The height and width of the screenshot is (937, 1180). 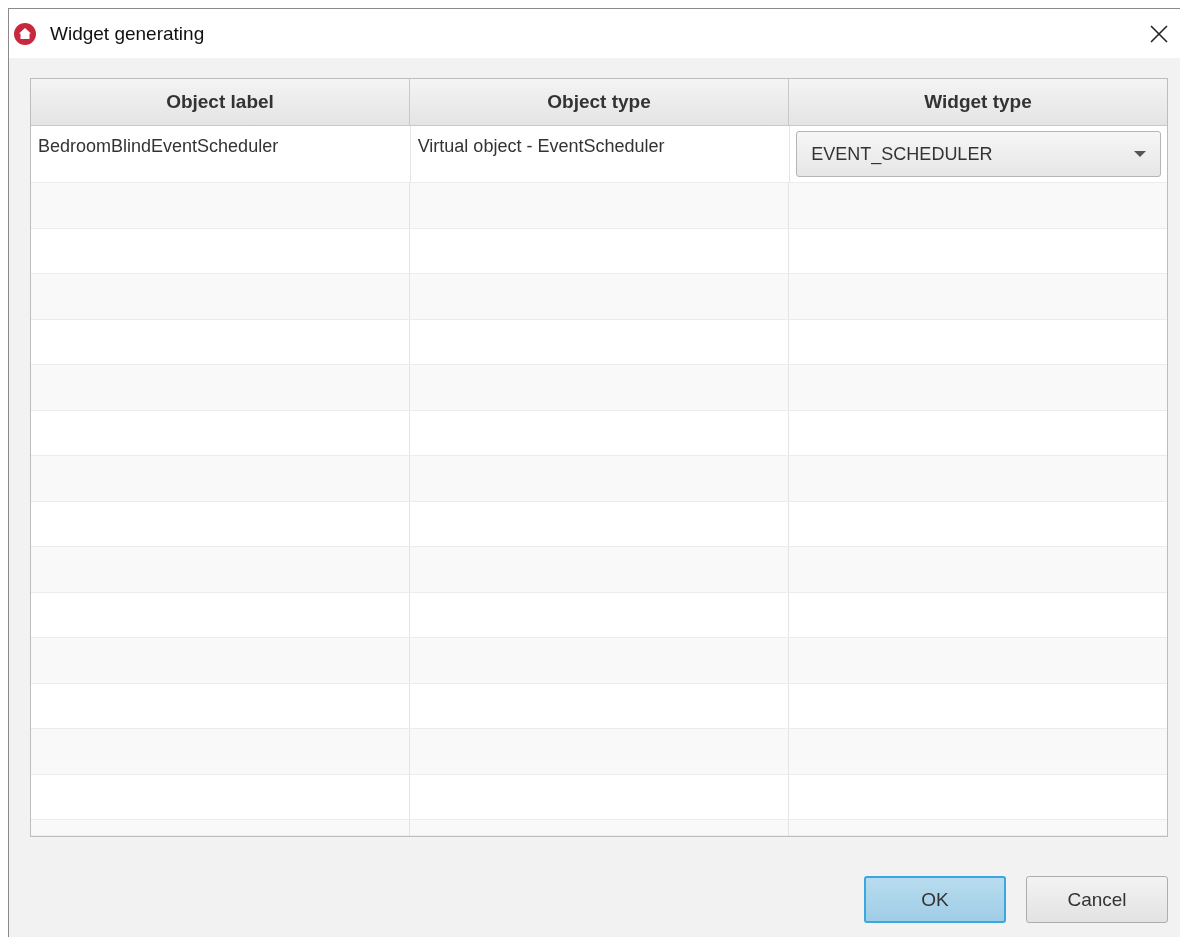 I want to click on dialog-button: OK, so click(x=935, y=899).